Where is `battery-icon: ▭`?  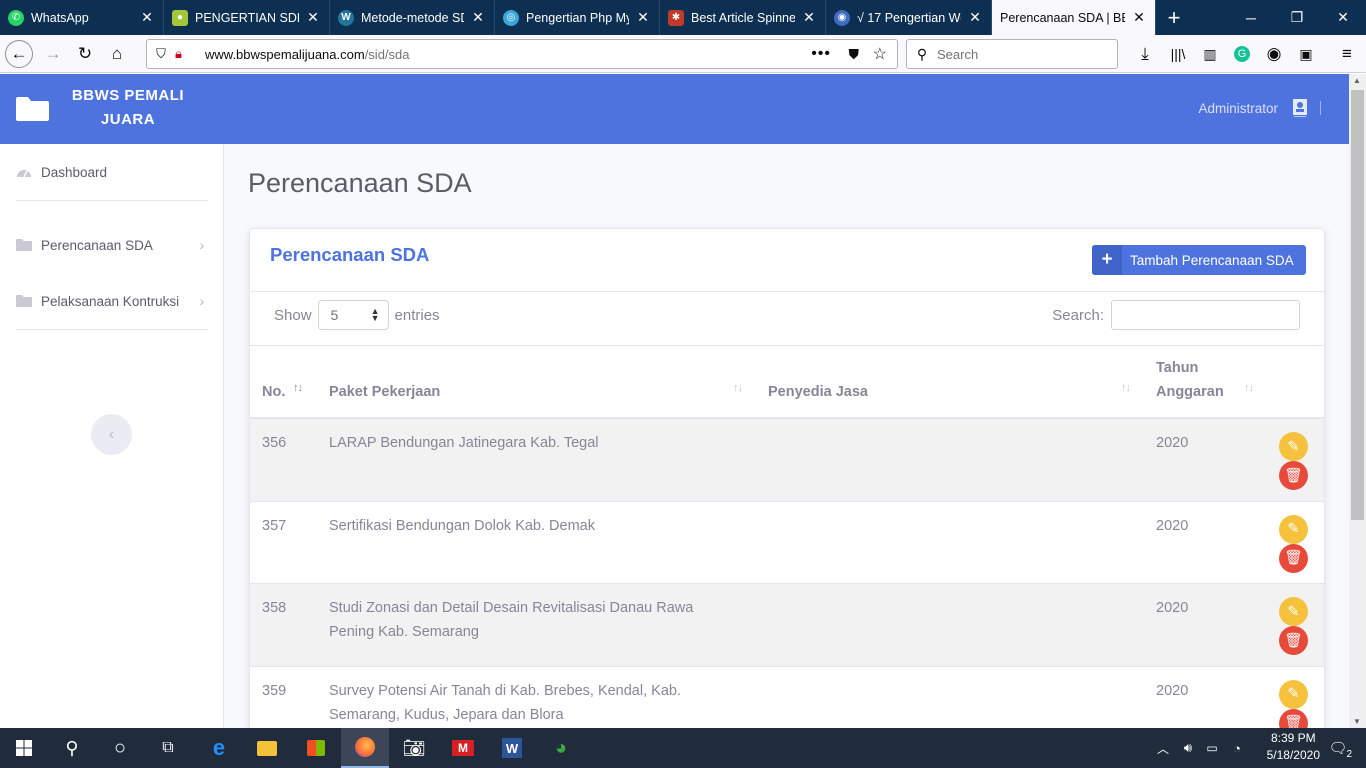 battery-icon: ▭ is located at coordinates (1212, 748).